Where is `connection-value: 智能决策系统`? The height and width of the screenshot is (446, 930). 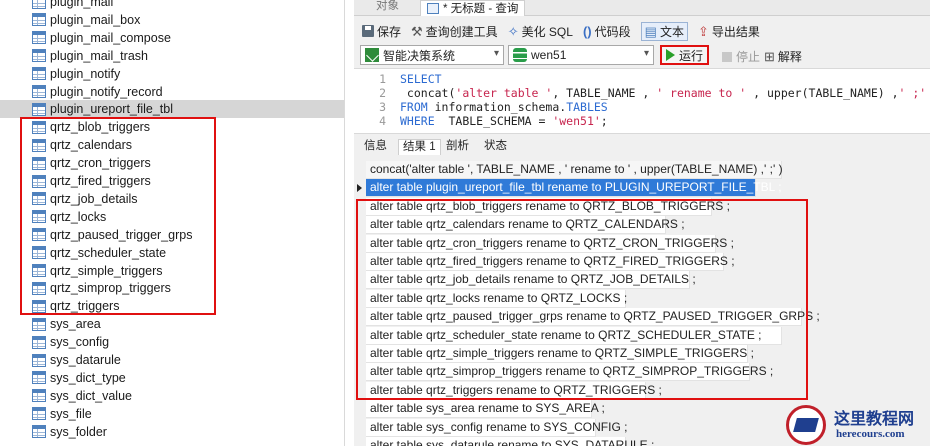 connection-value: 智能决策系统 is located at coordinates (419, 55).